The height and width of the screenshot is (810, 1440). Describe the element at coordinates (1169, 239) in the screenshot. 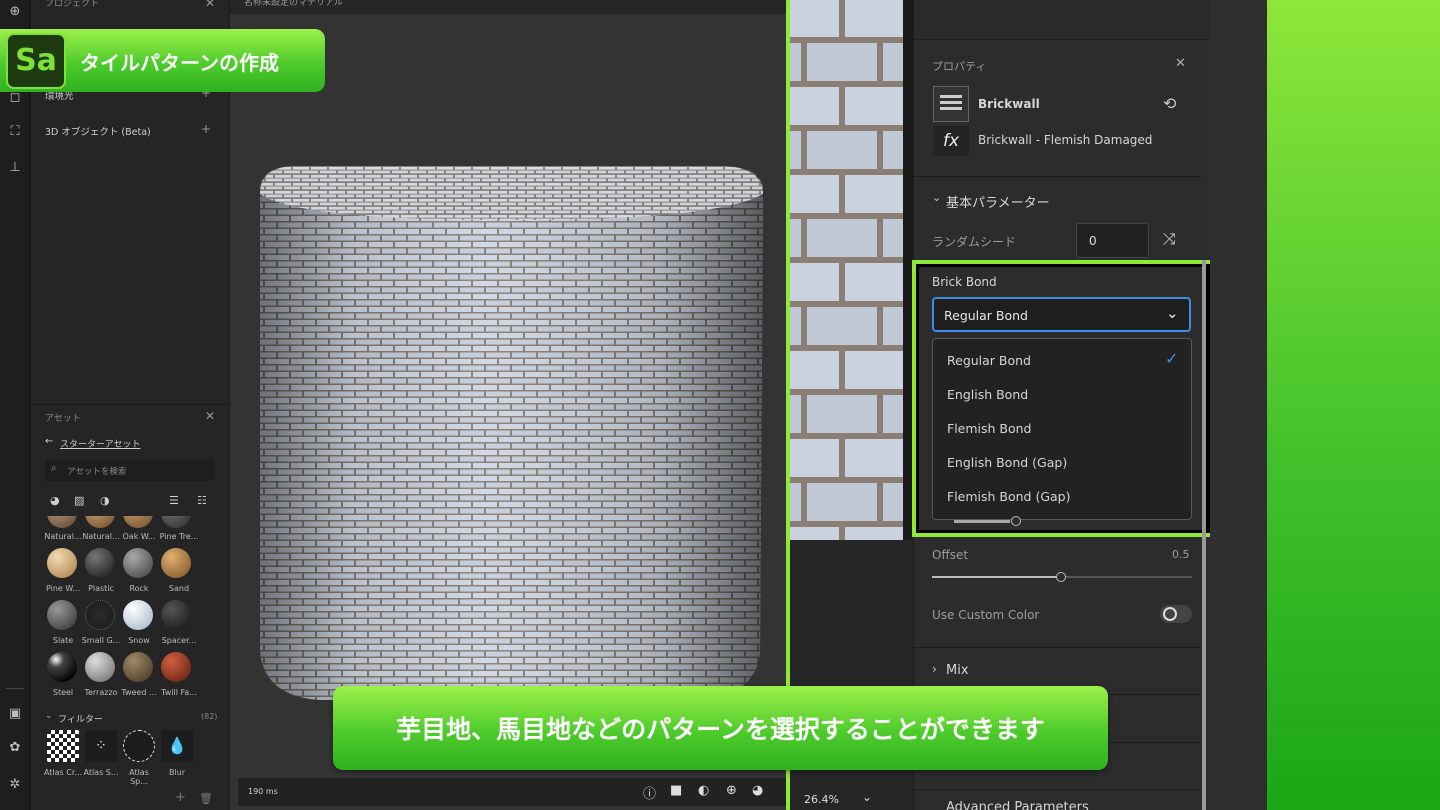

I see `shuffle-icon: ⤨` at that location.